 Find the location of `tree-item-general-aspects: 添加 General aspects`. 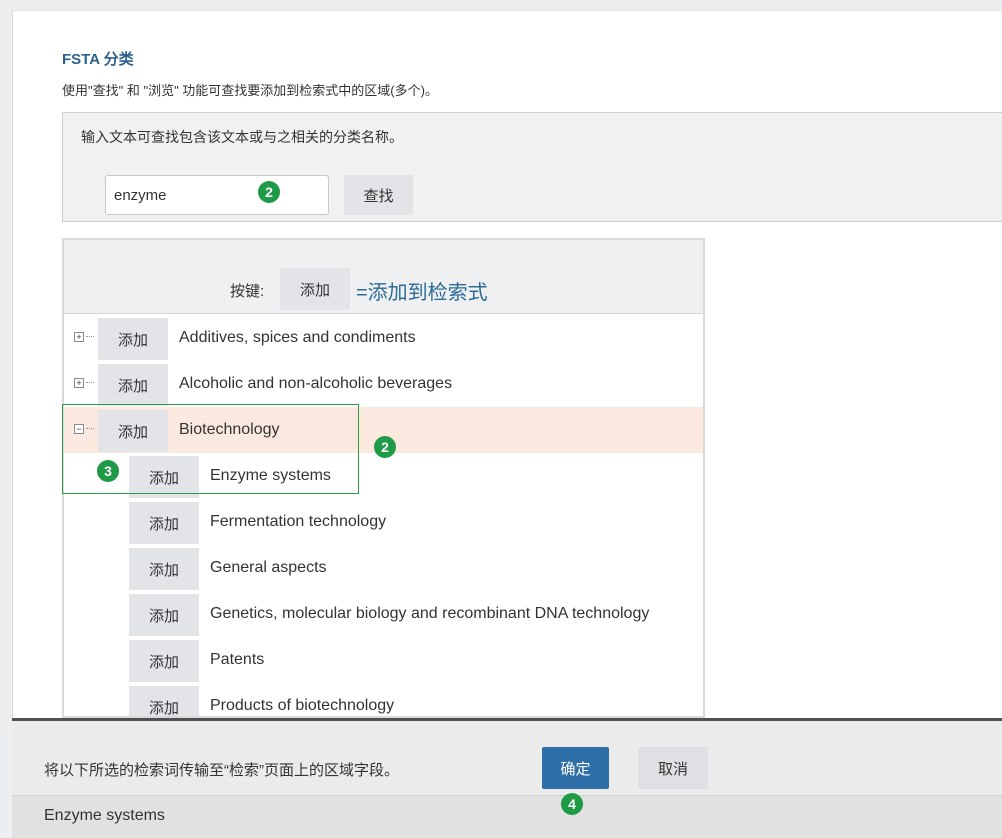

tree-item-general-aspects: 添加 General aspects is located at coordinates (383, 568).